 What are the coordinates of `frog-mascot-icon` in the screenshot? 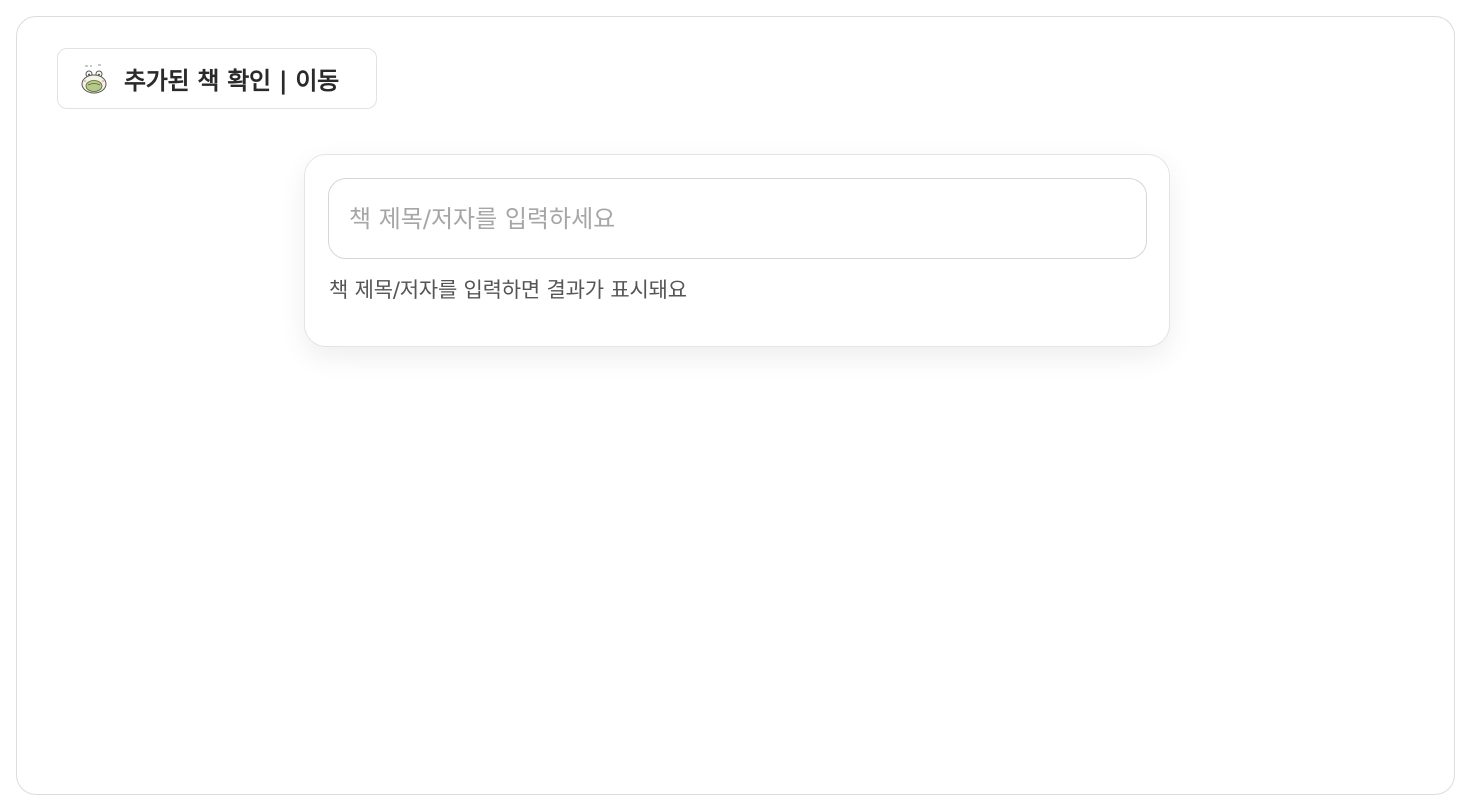 It's located at (94, 79).